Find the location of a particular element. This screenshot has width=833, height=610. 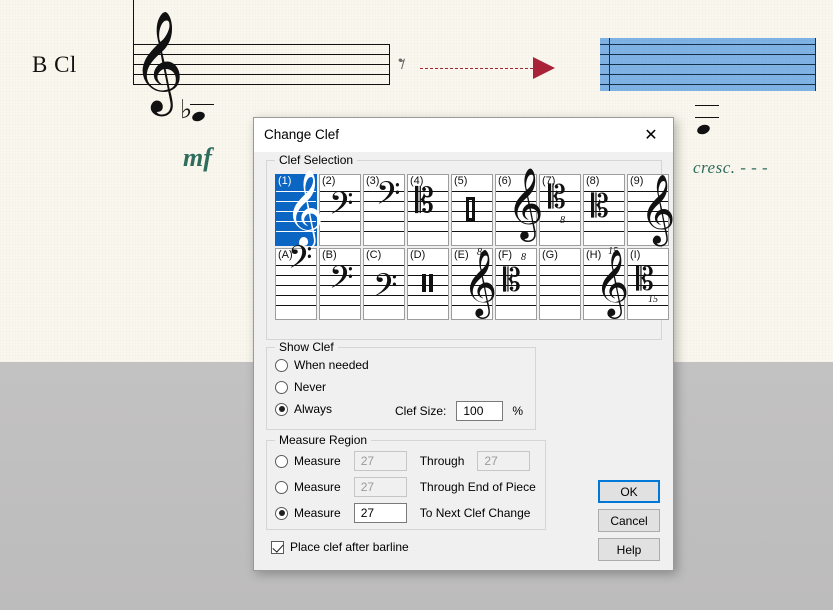

clef-cell-7: (7) 𝄡 8 is located at coordinates (560, 210).